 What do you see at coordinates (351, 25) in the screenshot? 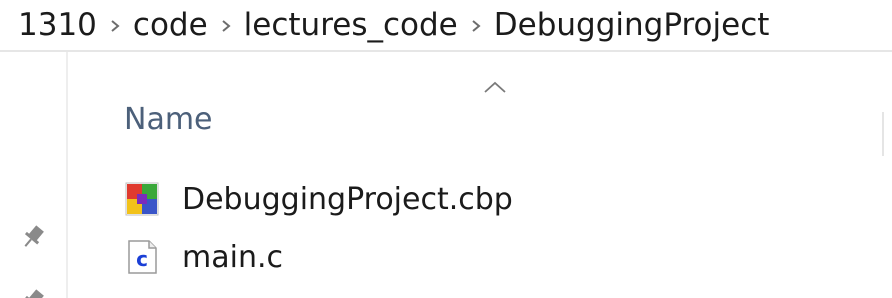
I see `breadcrumb-item-lectures-code: lectures_code` at bounding box center [351, 25].